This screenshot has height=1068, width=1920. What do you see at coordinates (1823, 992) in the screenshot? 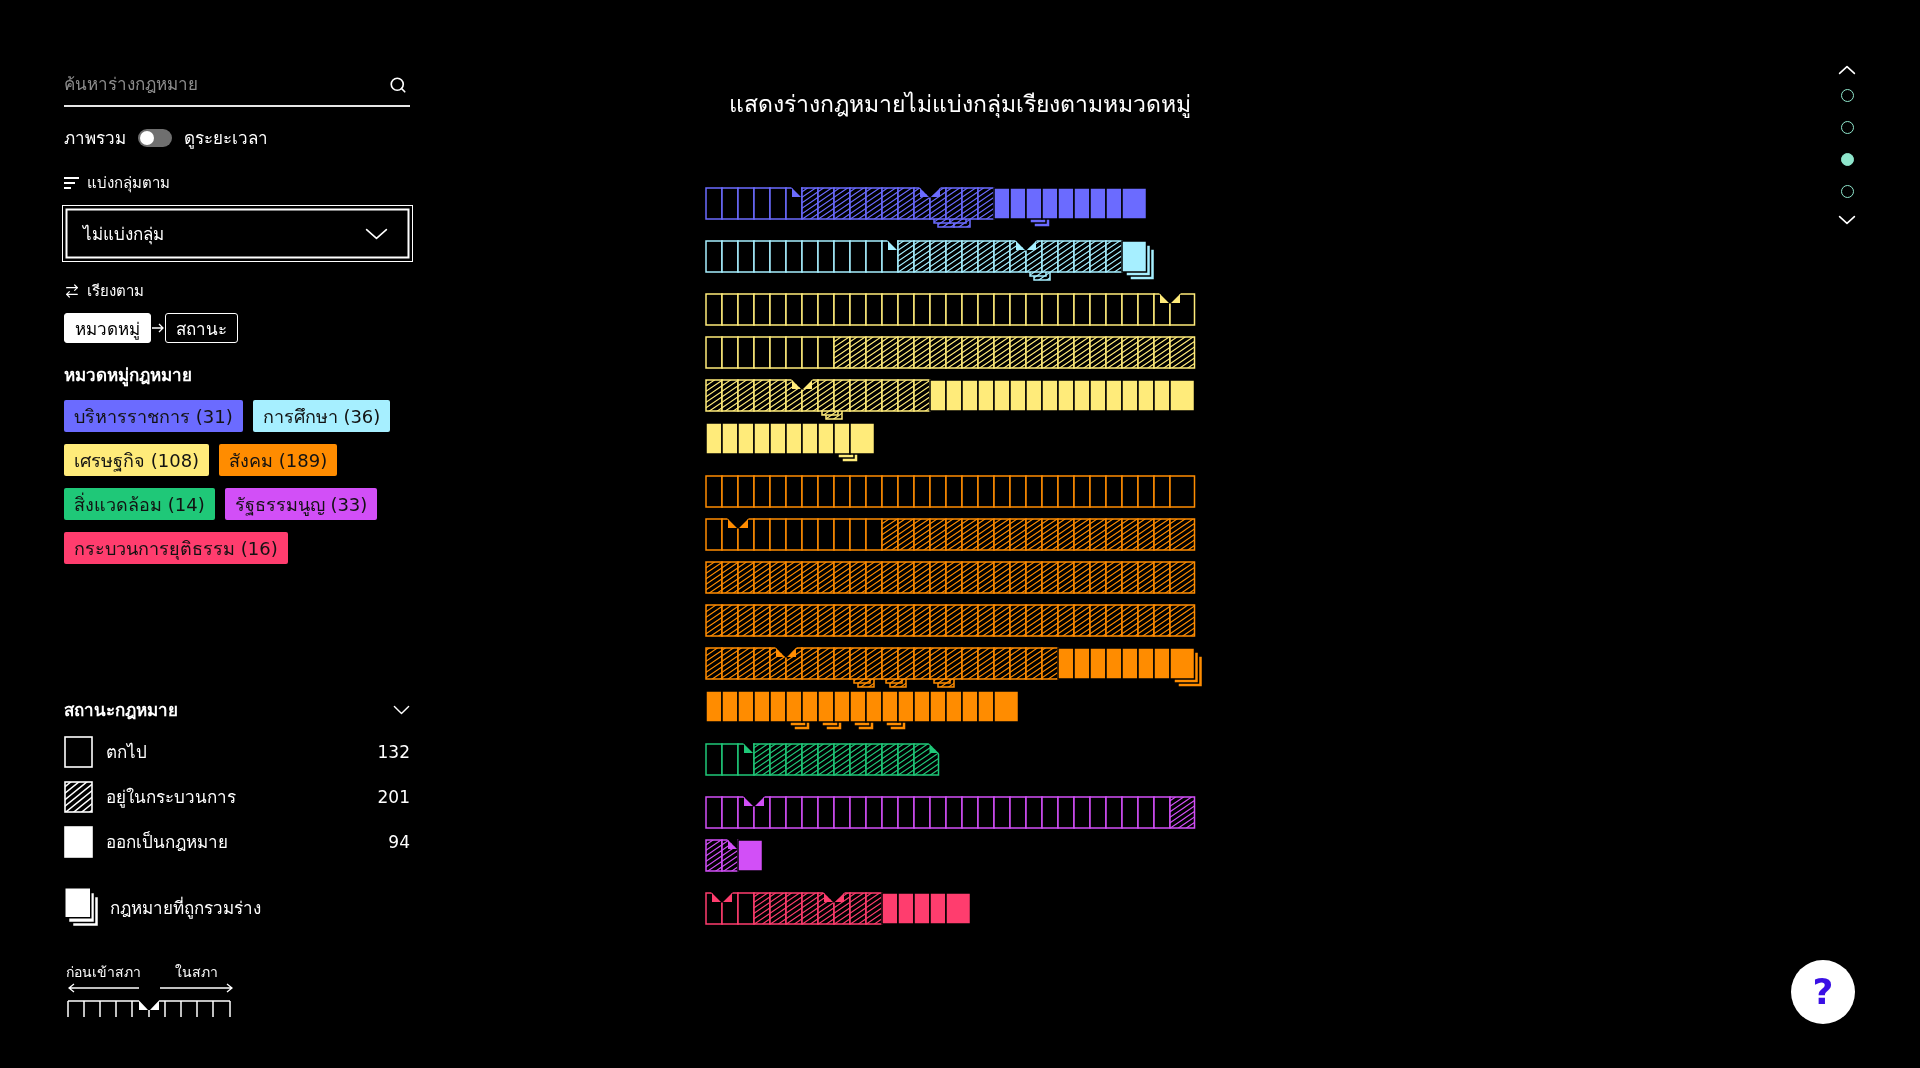
I see `help-button: ?` at bounding box center [1823, 992].